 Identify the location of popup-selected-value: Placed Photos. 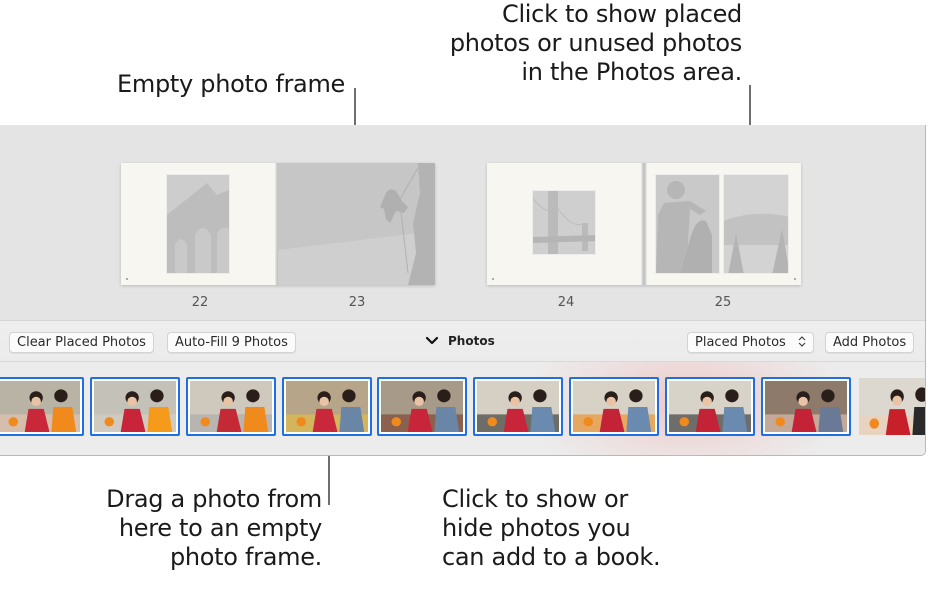
(740, 342).